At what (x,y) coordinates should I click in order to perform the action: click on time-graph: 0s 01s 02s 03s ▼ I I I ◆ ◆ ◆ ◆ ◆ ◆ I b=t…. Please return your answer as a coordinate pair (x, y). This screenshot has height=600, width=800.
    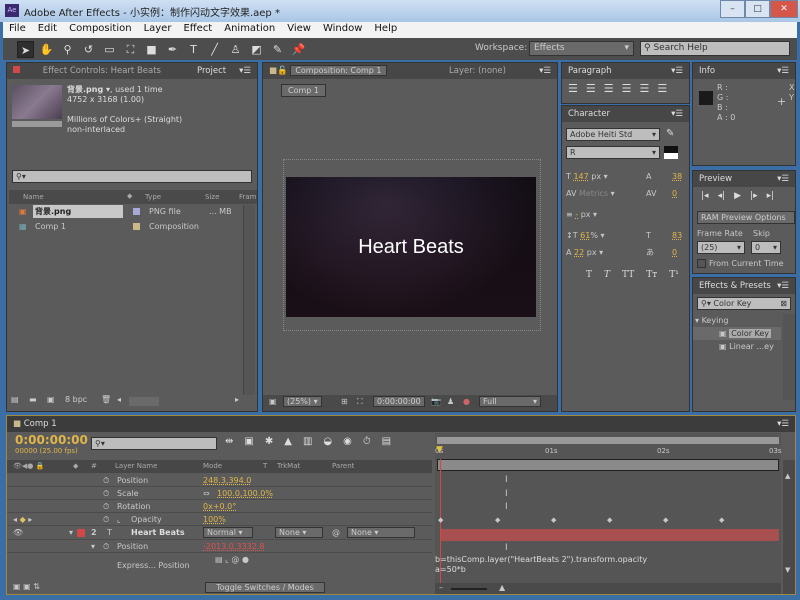
    Looking at the image, I should click on (608, 513).